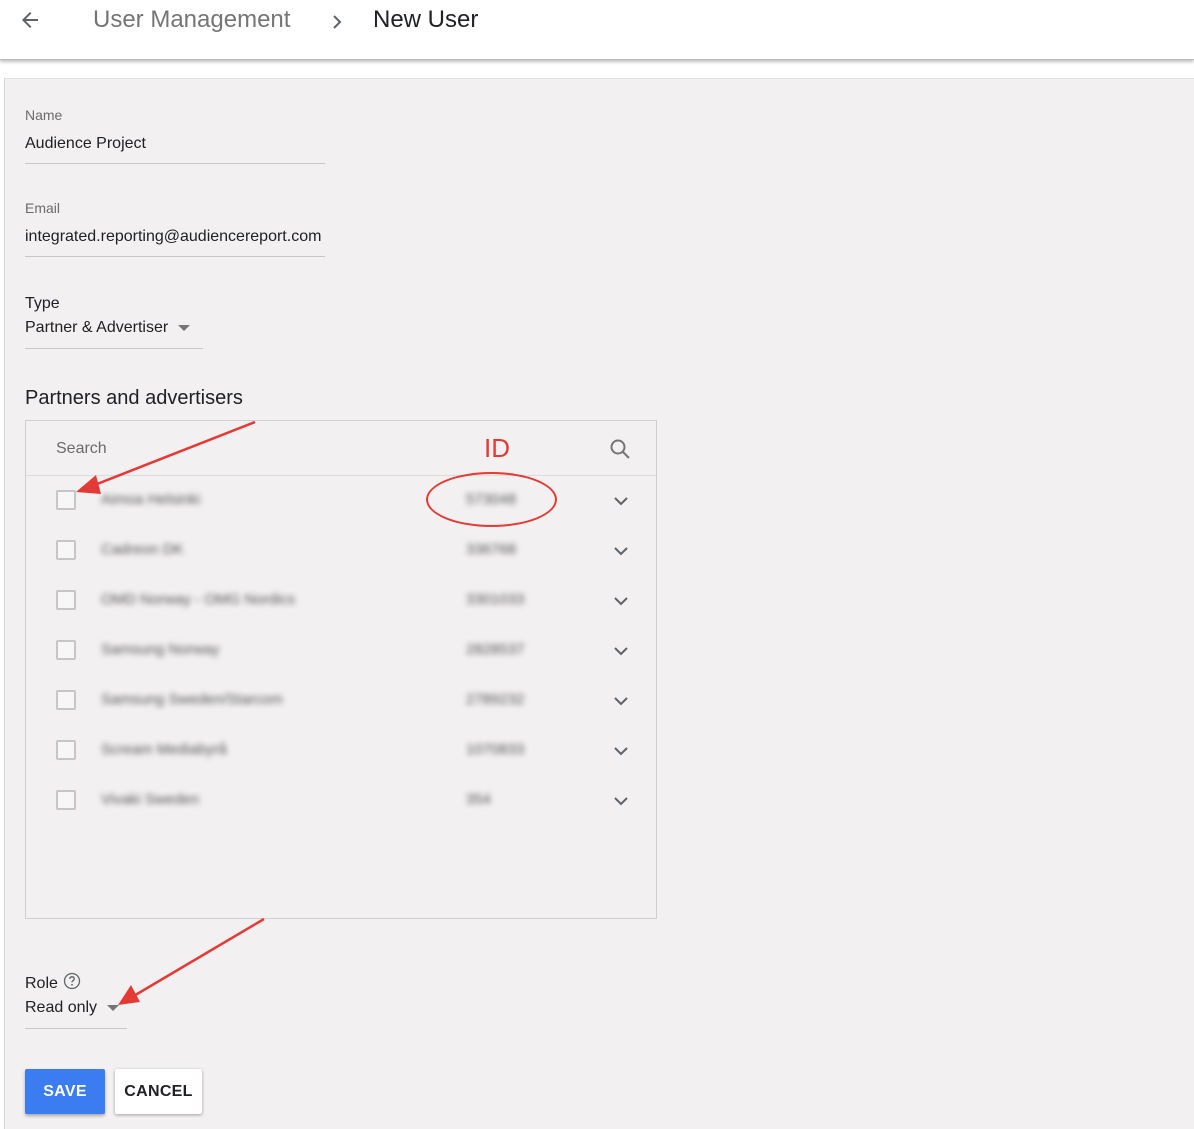  Describe the element at coordinates (142, 549) in the screenshot. I see `row-name: Cadreon DK` at that location.